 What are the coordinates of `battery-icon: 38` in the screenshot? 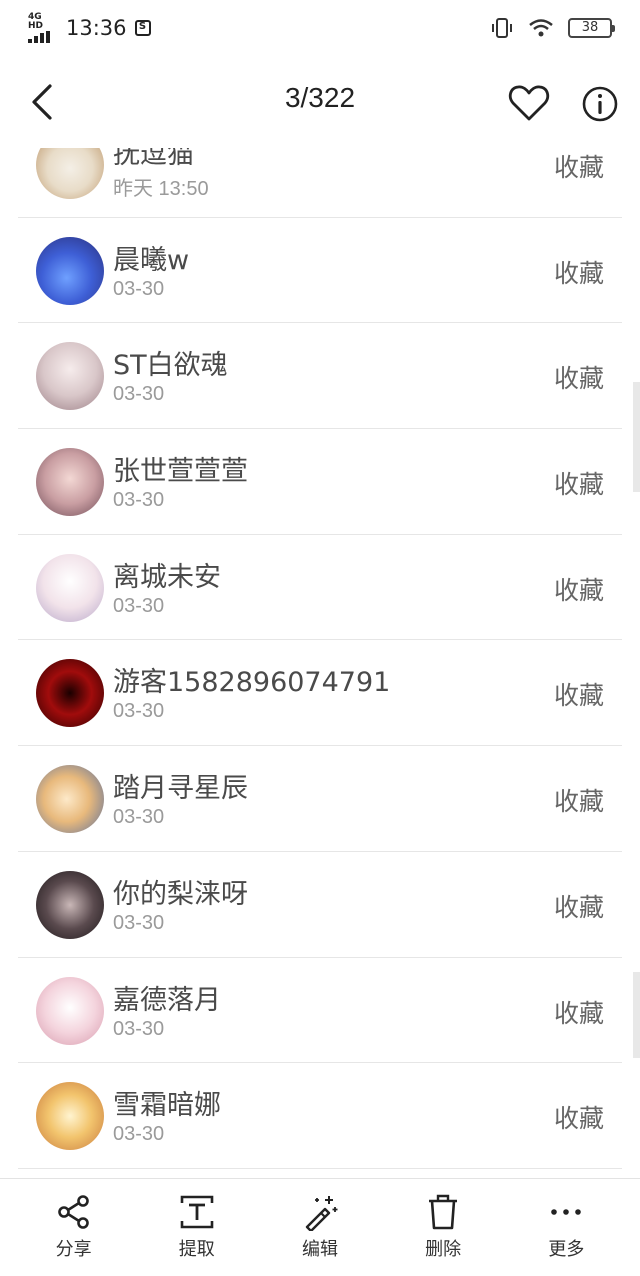 It's located at (591, 28).